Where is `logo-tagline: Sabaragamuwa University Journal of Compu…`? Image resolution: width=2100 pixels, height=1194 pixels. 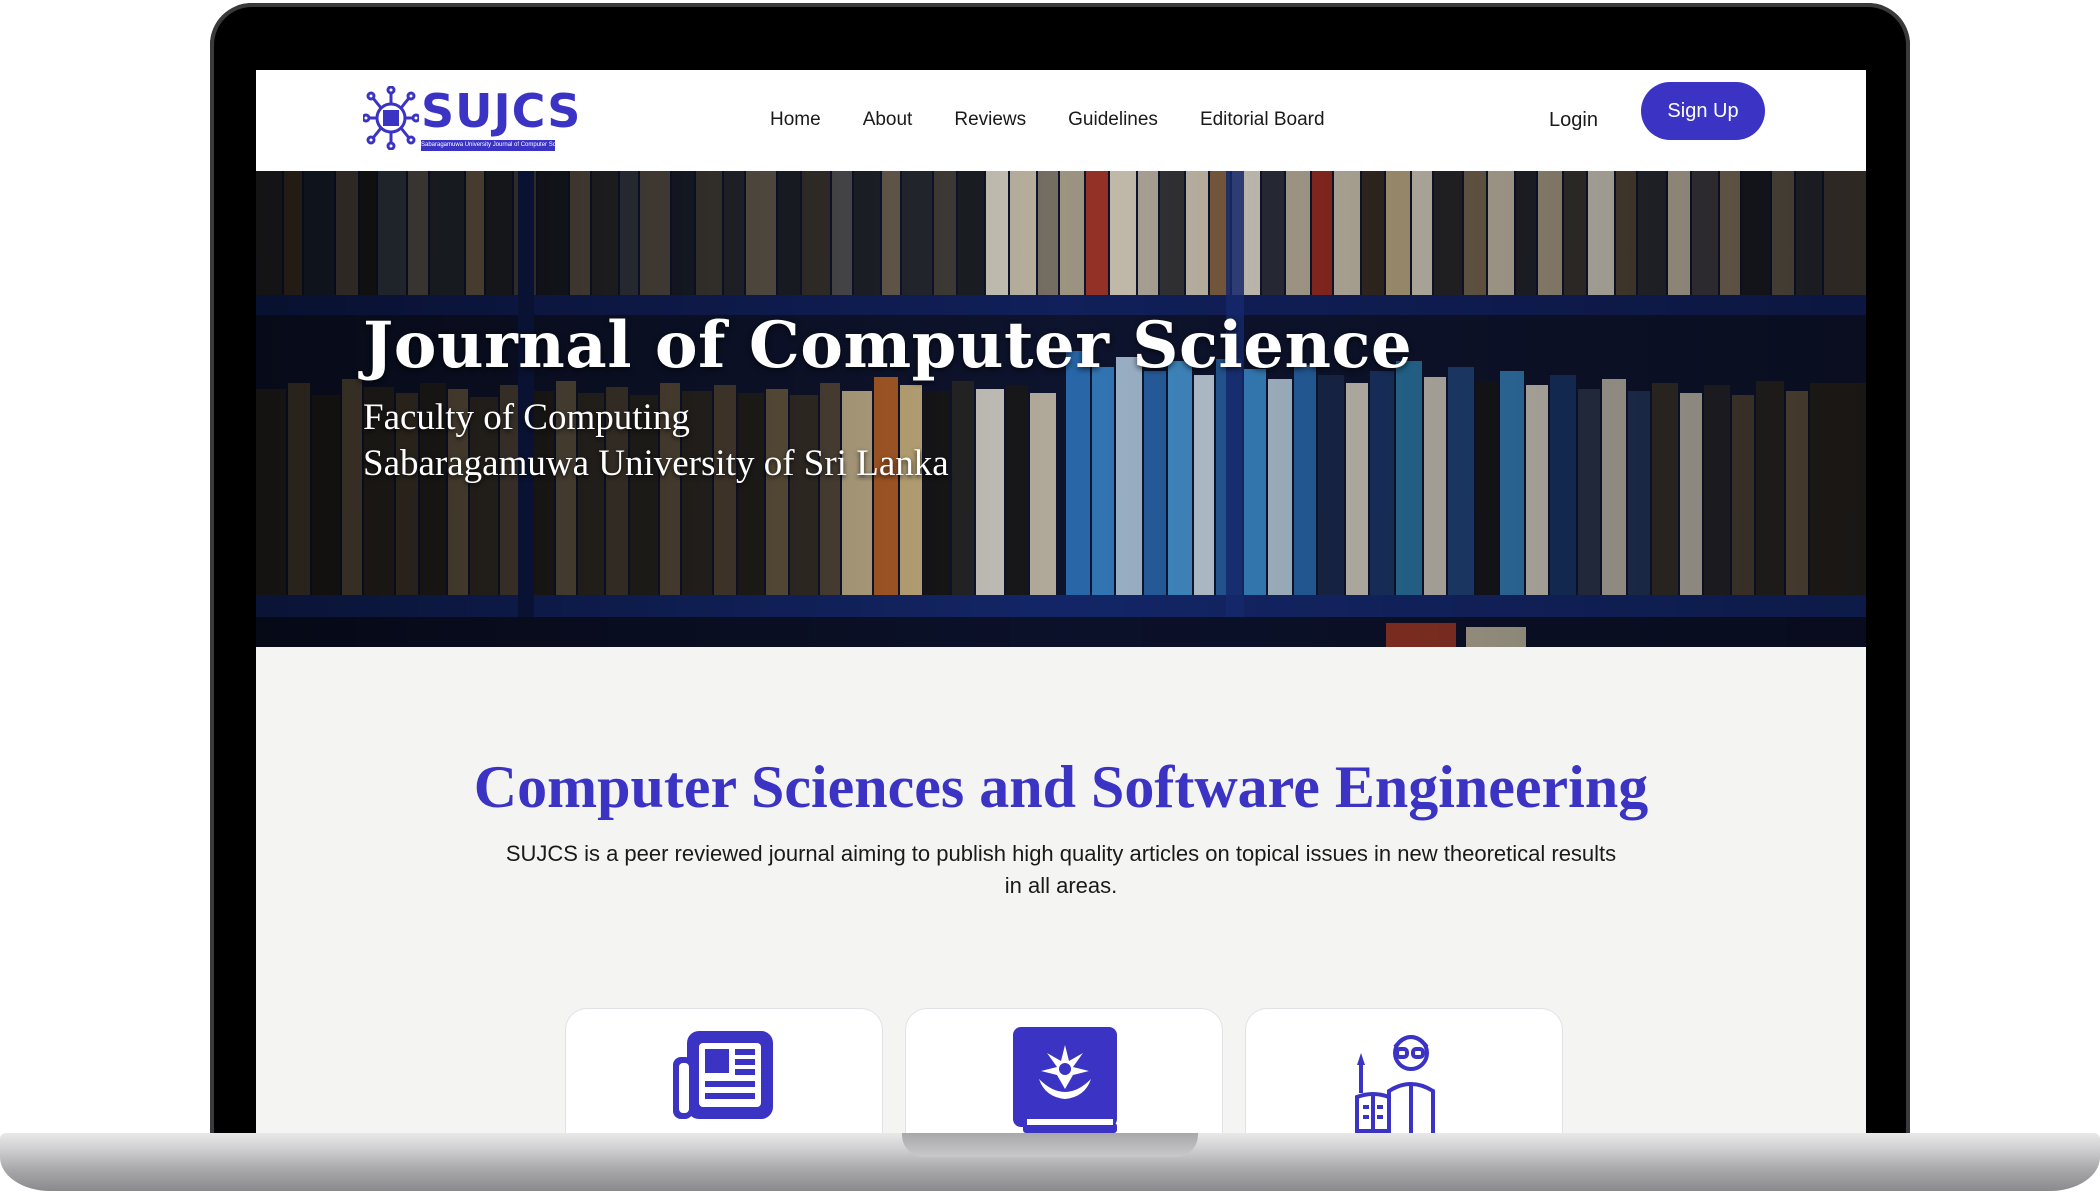
logo-tagline: Sabaragamuwa University Journal of Compu… is located at coordinates (488, 145).